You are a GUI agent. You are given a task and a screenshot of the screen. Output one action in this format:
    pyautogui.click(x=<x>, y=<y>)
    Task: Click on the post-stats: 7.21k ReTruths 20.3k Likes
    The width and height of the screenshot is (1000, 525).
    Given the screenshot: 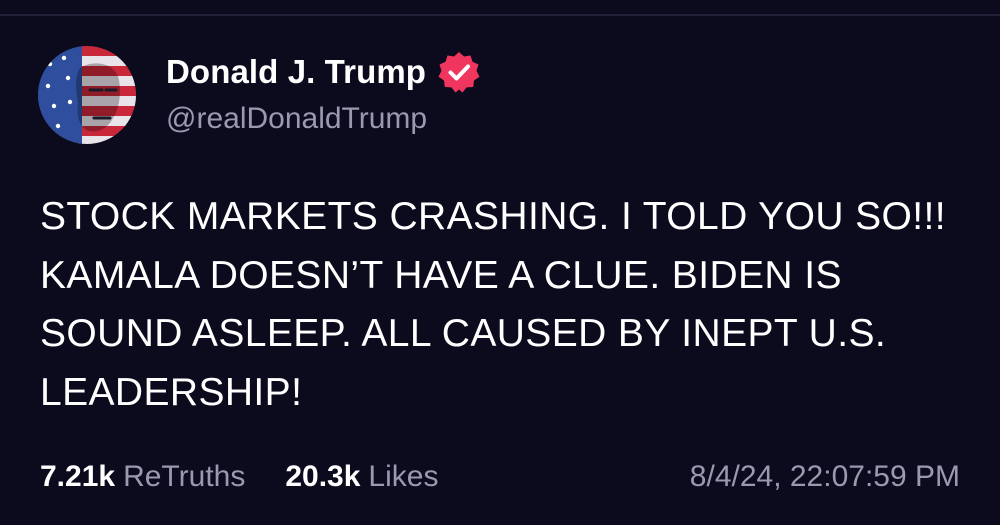 What is the action you would take?
    pyautogui.click(x=239, y=477)
    